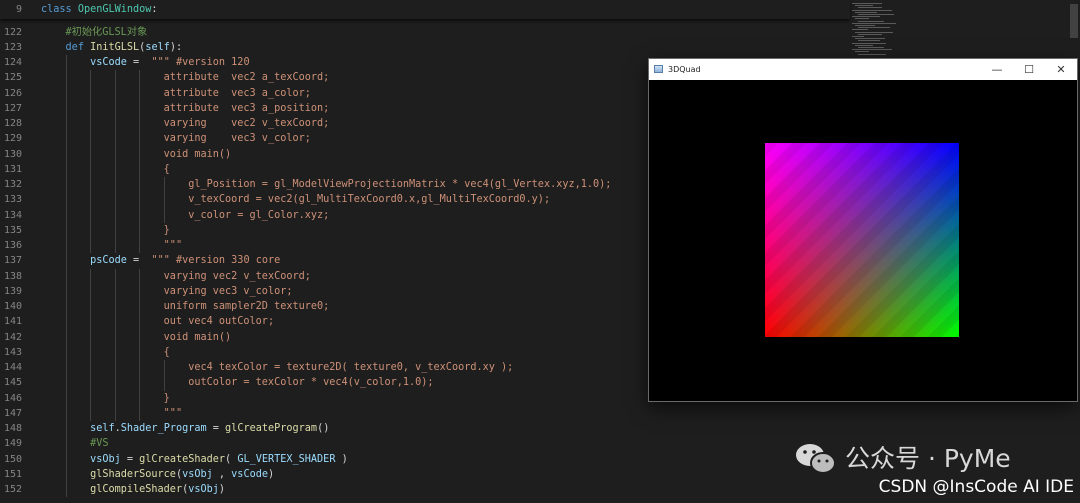 Image resolution: width=1080 pixels, height=503 pixels. I want to click on code-text: void main(), so click(136, 154).